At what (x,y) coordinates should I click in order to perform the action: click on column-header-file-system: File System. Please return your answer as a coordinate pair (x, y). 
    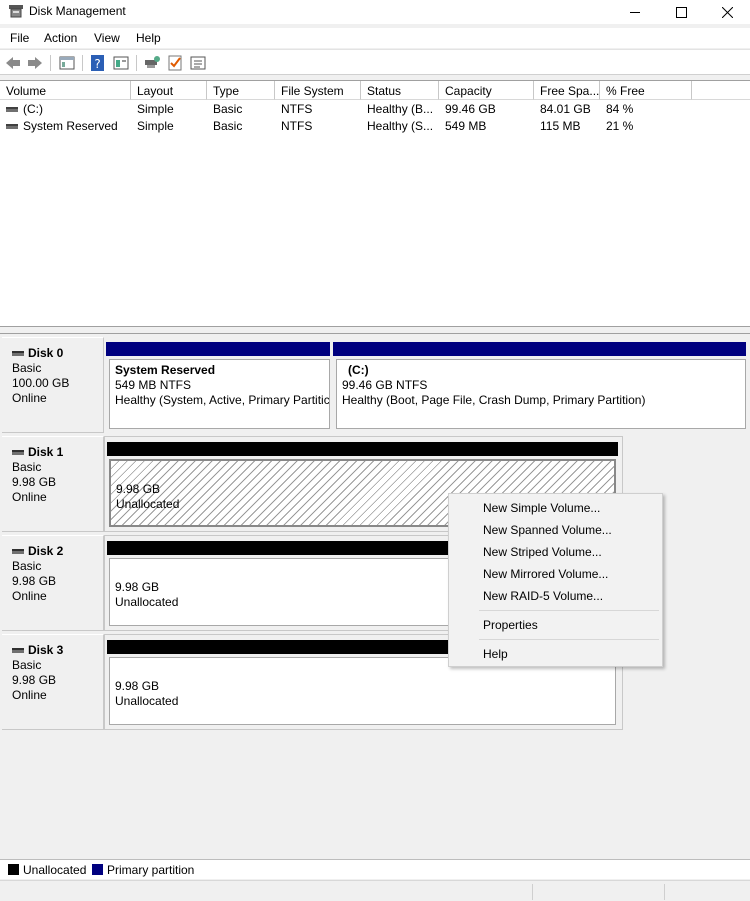
    Looking at the image, I should click on (318, 90).